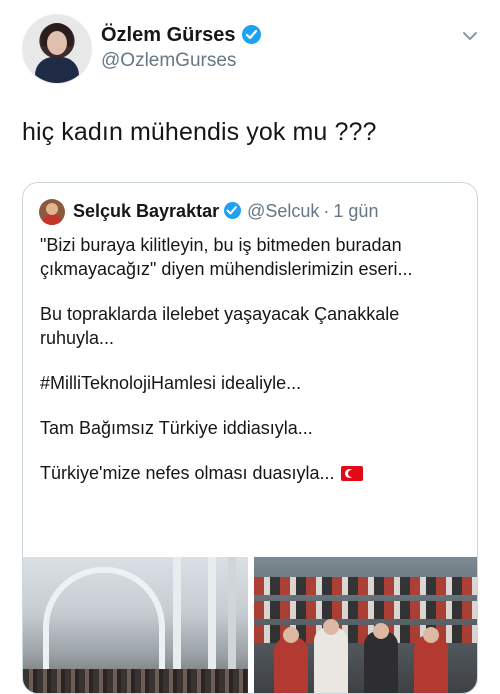 This screenshot has width=500, height=694. I want to click on turkey-flag-icon, so click(351, 473).